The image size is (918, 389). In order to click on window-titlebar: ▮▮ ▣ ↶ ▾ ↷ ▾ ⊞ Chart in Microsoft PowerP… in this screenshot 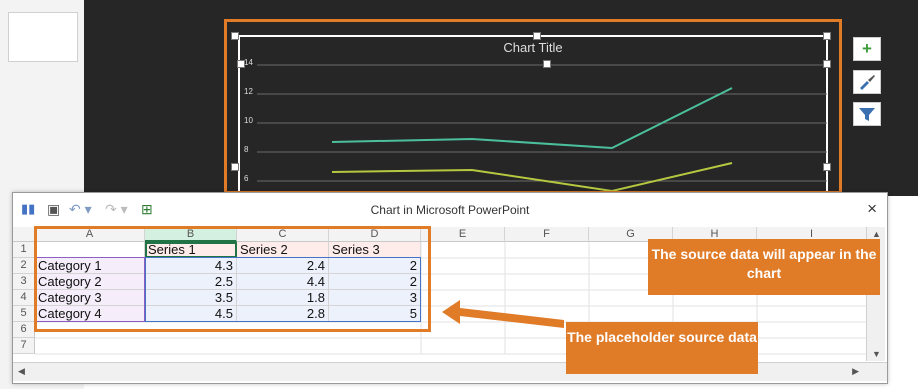, I will do `click(450, 210)`.